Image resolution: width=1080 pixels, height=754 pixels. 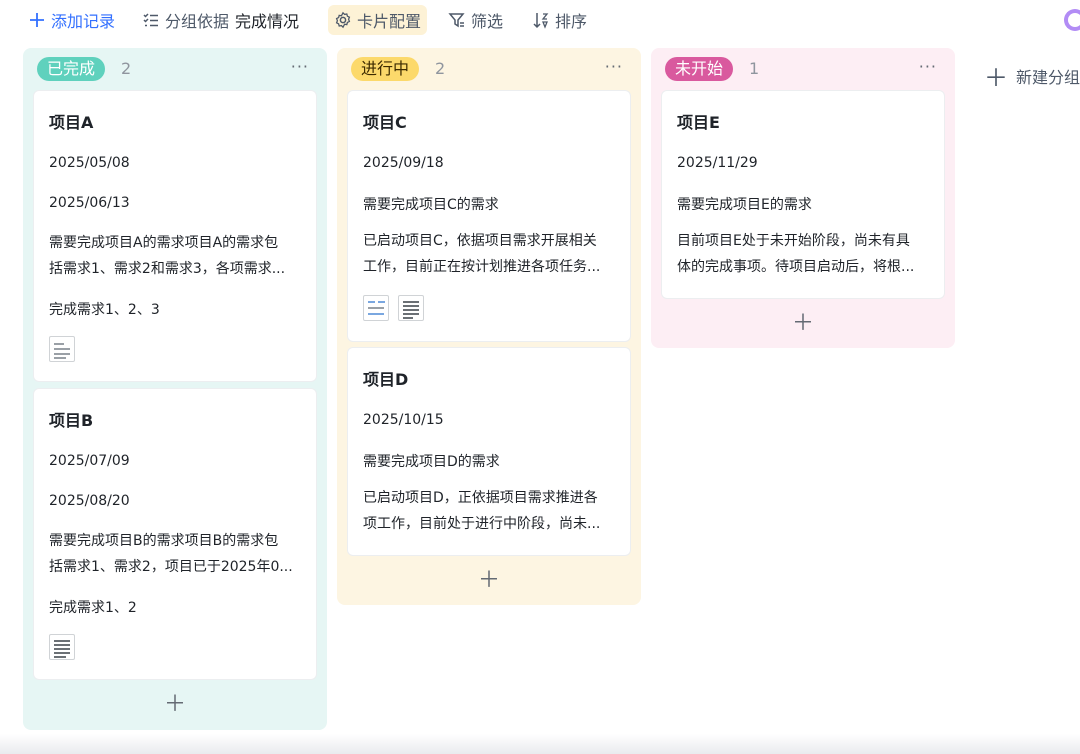 What do you see at coordinates (89, 203) in the screenshot?
I see `end-date: 2025/06/13` at bounding box center [89, 203].